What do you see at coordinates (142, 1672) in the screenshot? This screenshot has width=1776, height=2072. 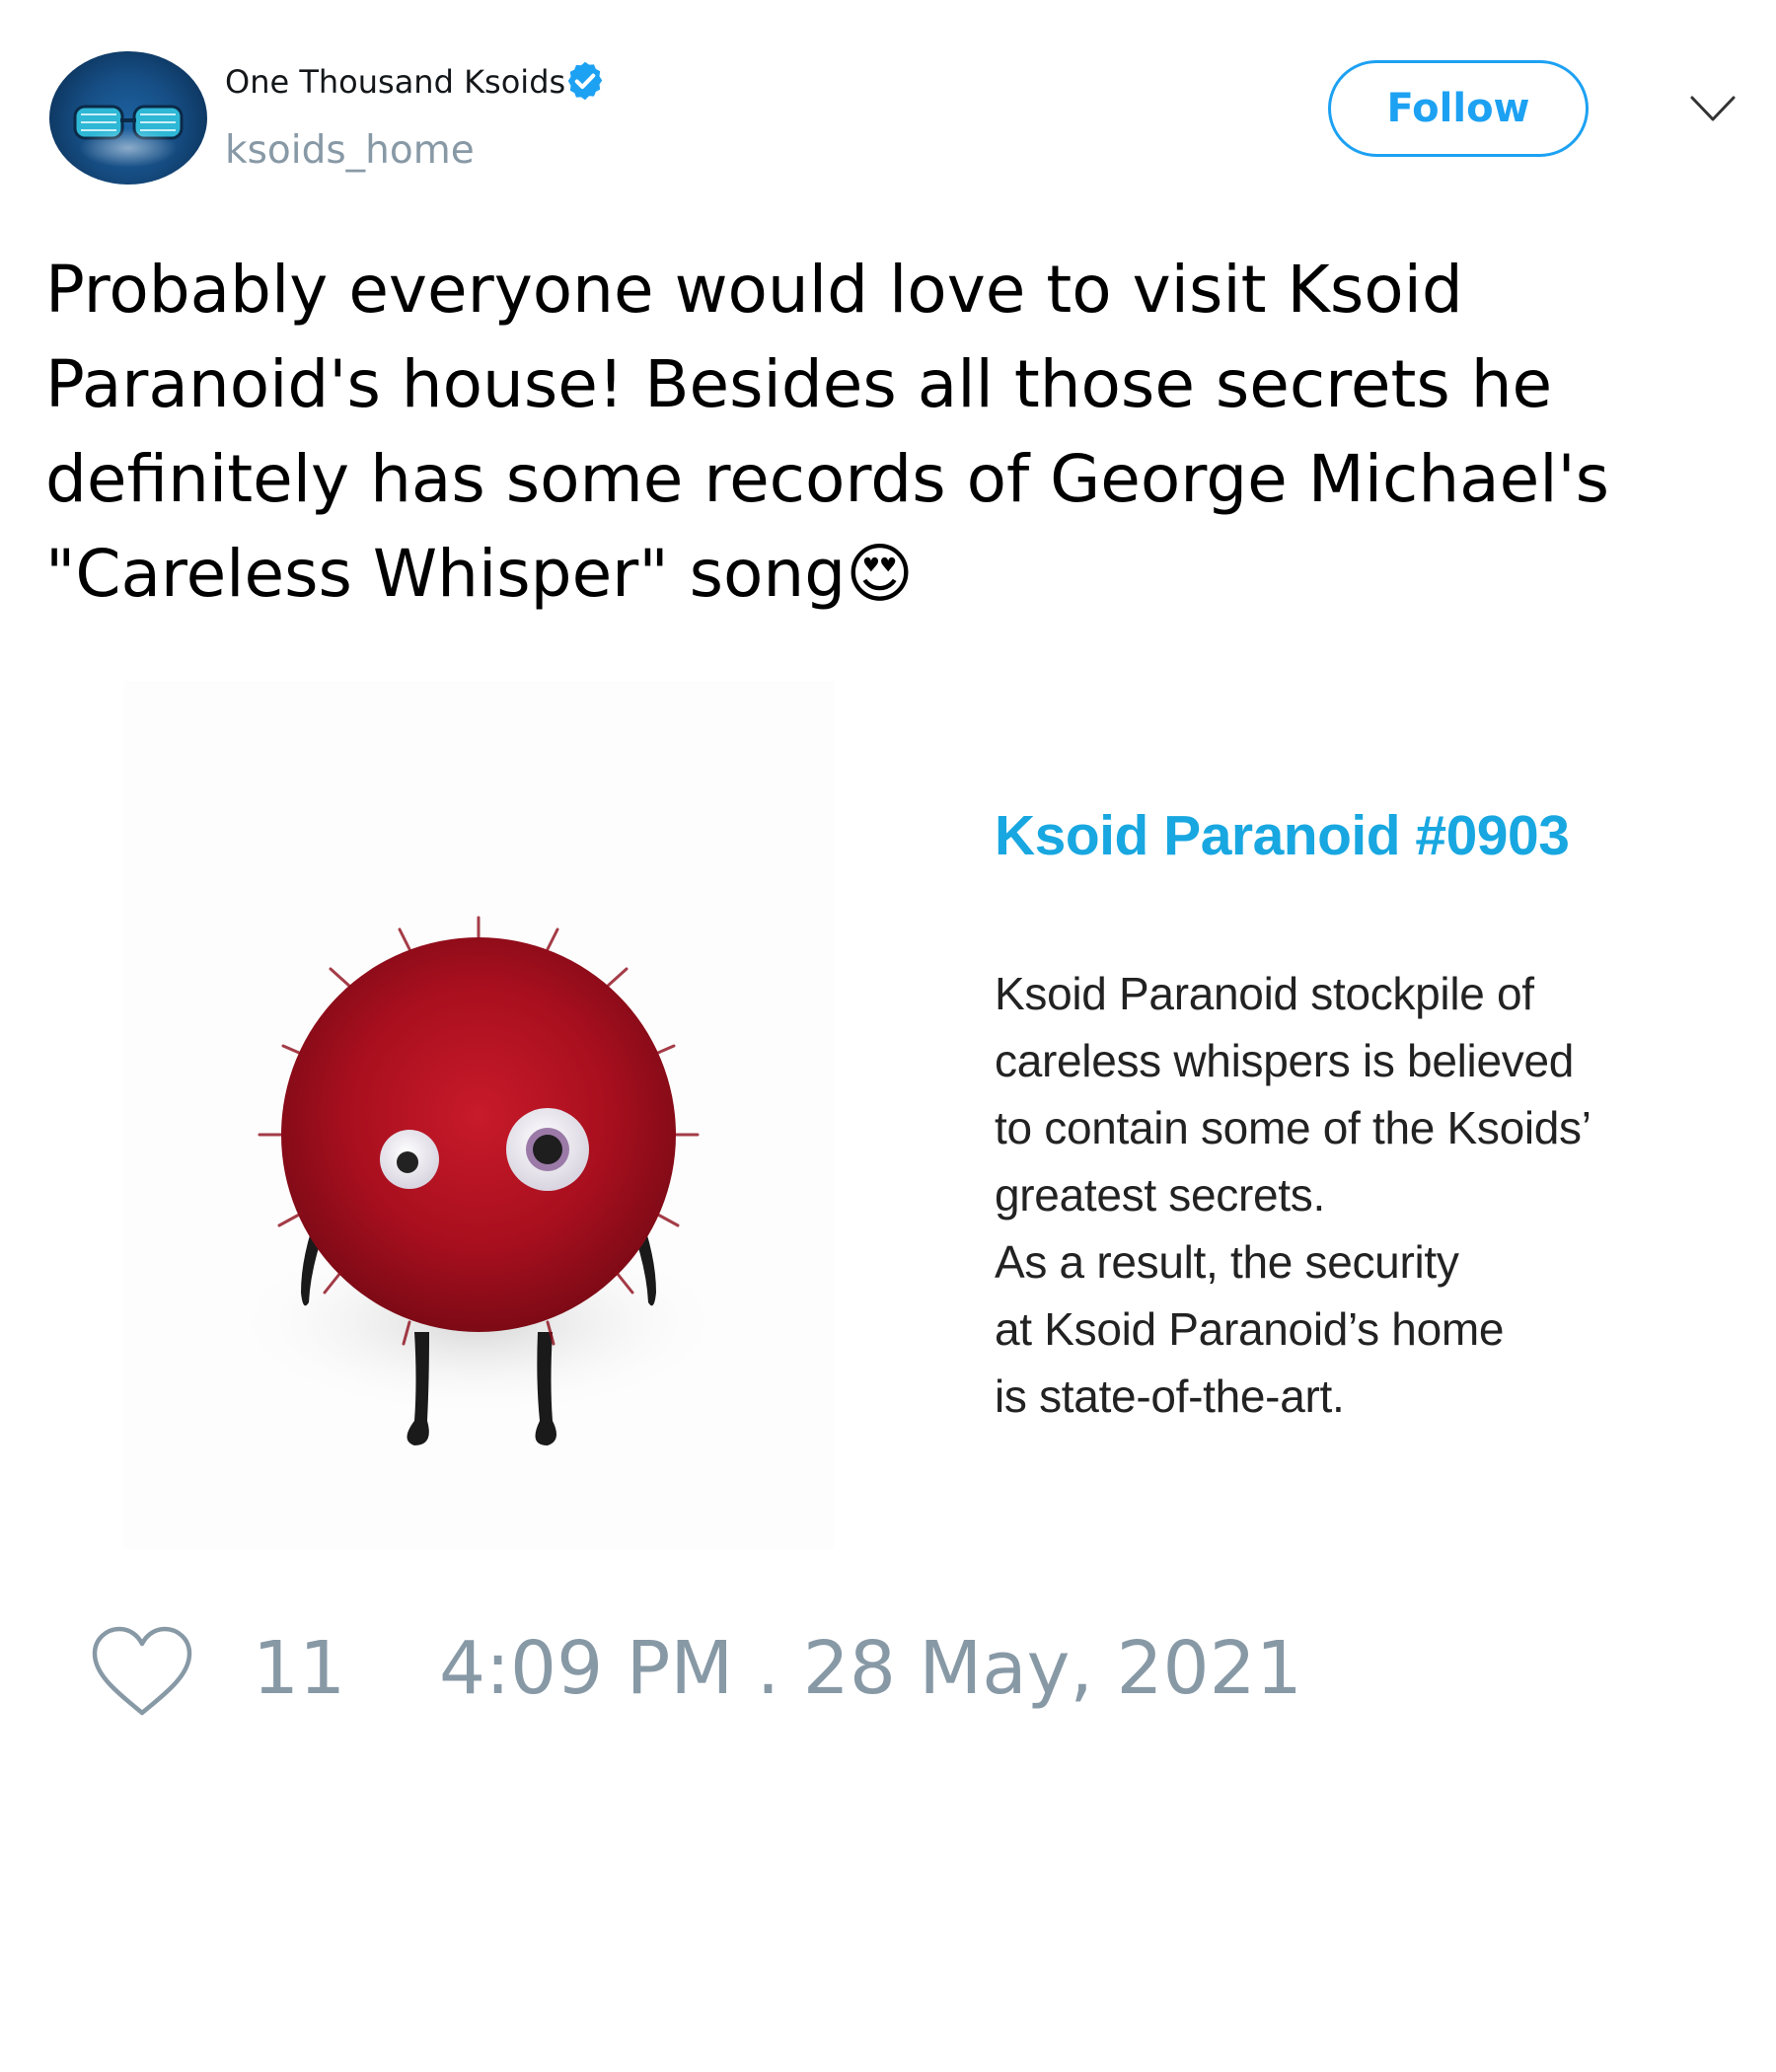 I see `heart-icon` at bounding box center [142, 1672].